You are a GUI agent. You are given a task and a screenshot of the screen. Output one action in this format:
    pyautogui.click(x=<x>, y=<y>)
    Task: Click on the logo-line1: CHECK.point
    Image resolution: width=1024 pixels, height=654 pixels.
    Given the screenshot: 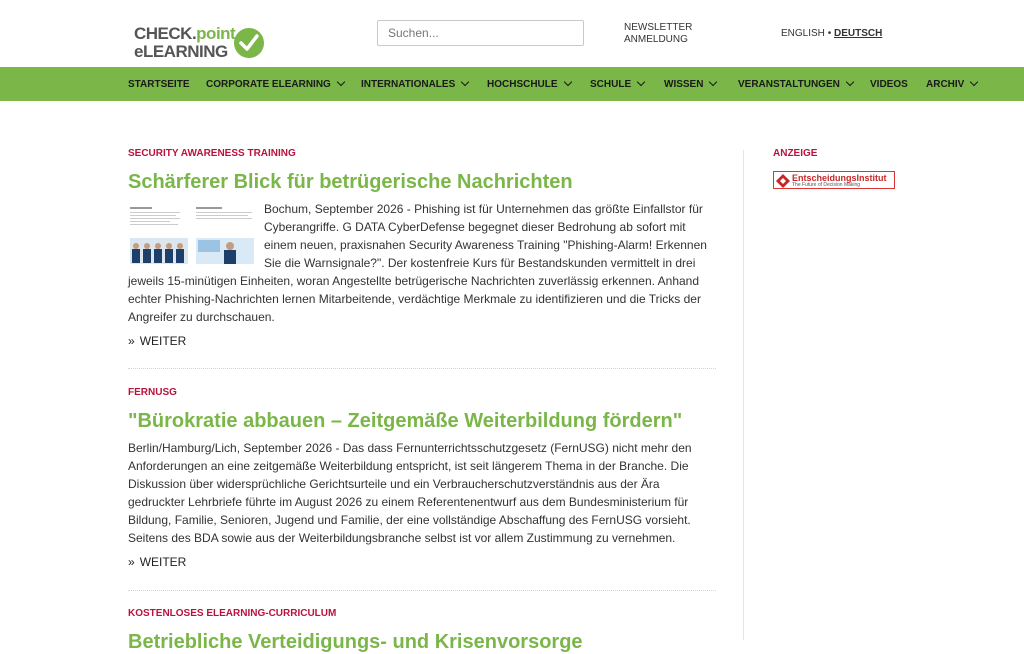 What is the action you would take?
    pyautogui.click(x=185, y=33)
    